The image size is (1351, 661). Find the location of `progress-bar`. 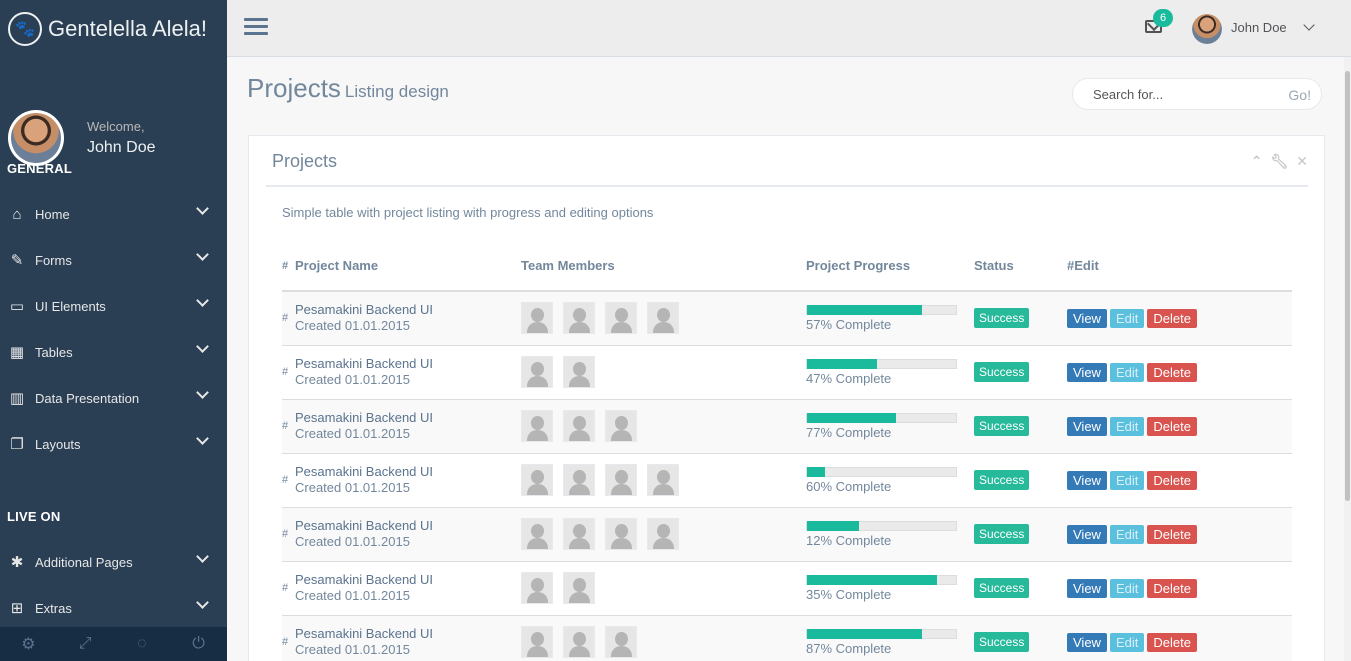

progress-bar is located at coordinates (881, 417).